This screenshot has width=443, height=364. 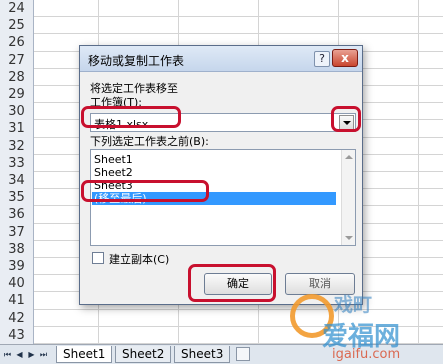 What do you see at coordinates (221, 9) in the screenshot?
I see `sheet-row: 24` at bounding box center [221, 9].